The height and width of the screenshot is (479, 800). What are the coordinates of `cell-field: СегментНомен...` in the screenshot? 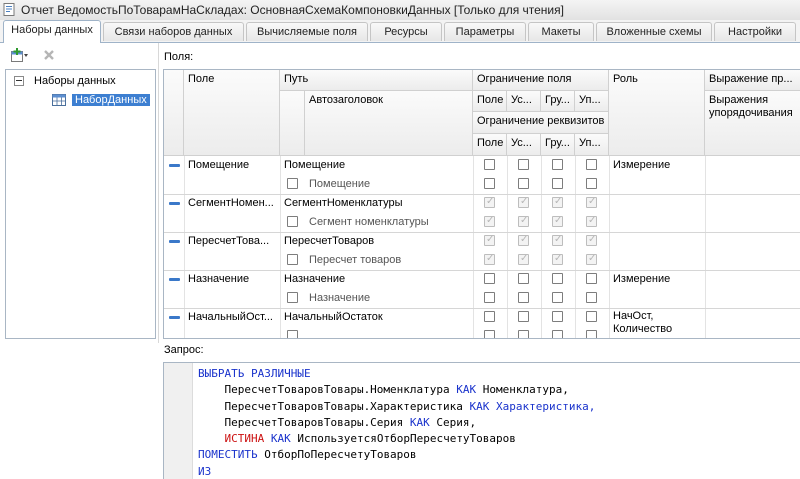 It's located at (232, 203).